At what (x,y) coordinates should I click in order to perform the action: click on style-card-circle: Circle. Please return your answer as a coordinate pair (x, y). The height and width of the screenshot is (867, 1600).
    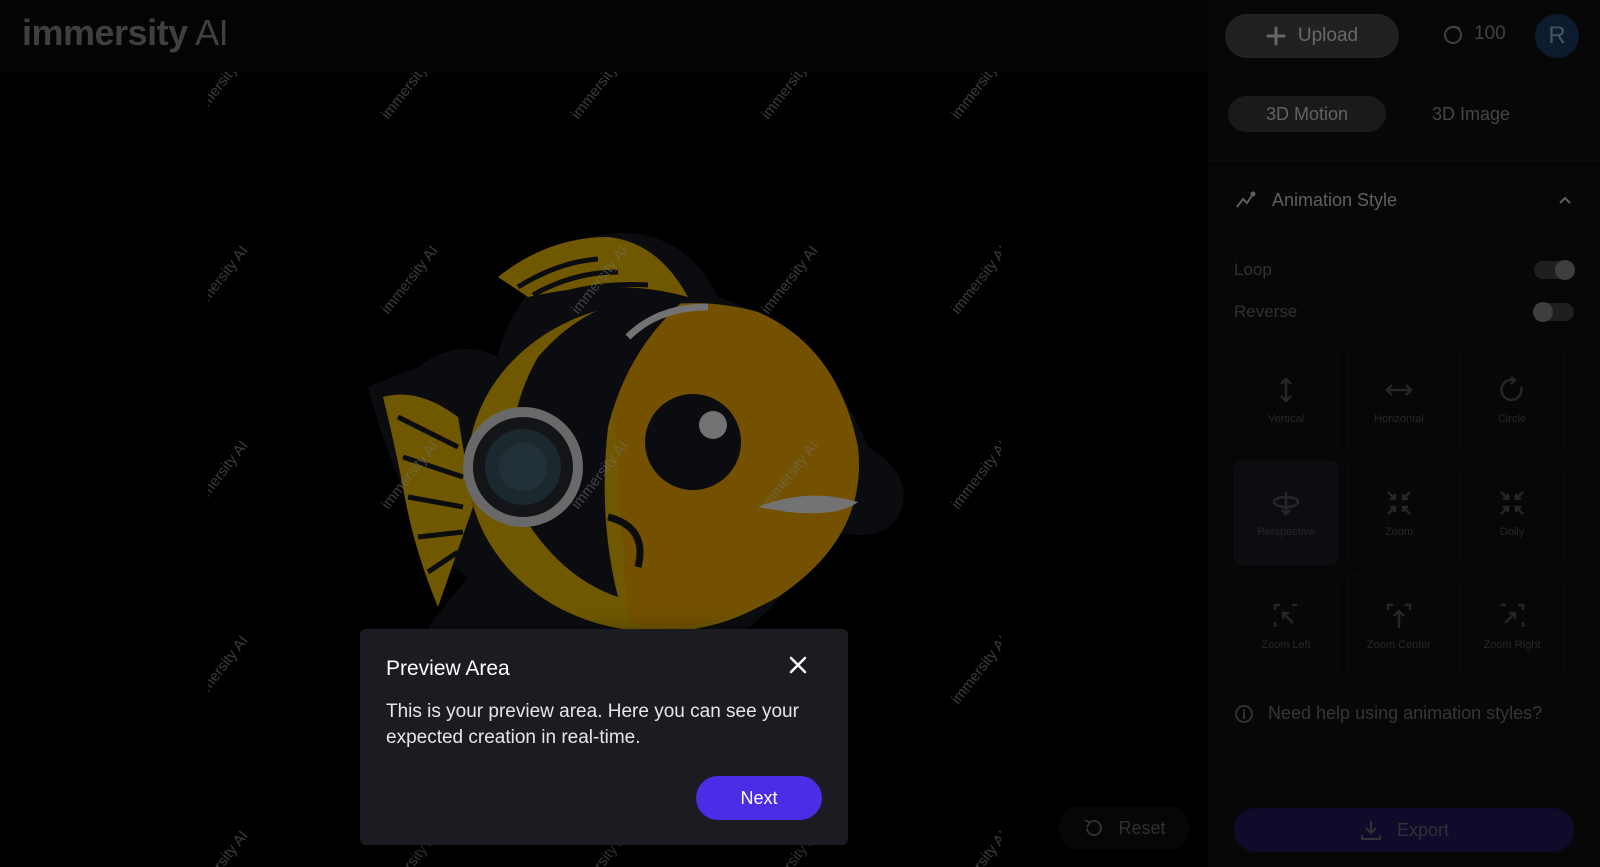
    Looking at the image, I should click on (1512, 400).